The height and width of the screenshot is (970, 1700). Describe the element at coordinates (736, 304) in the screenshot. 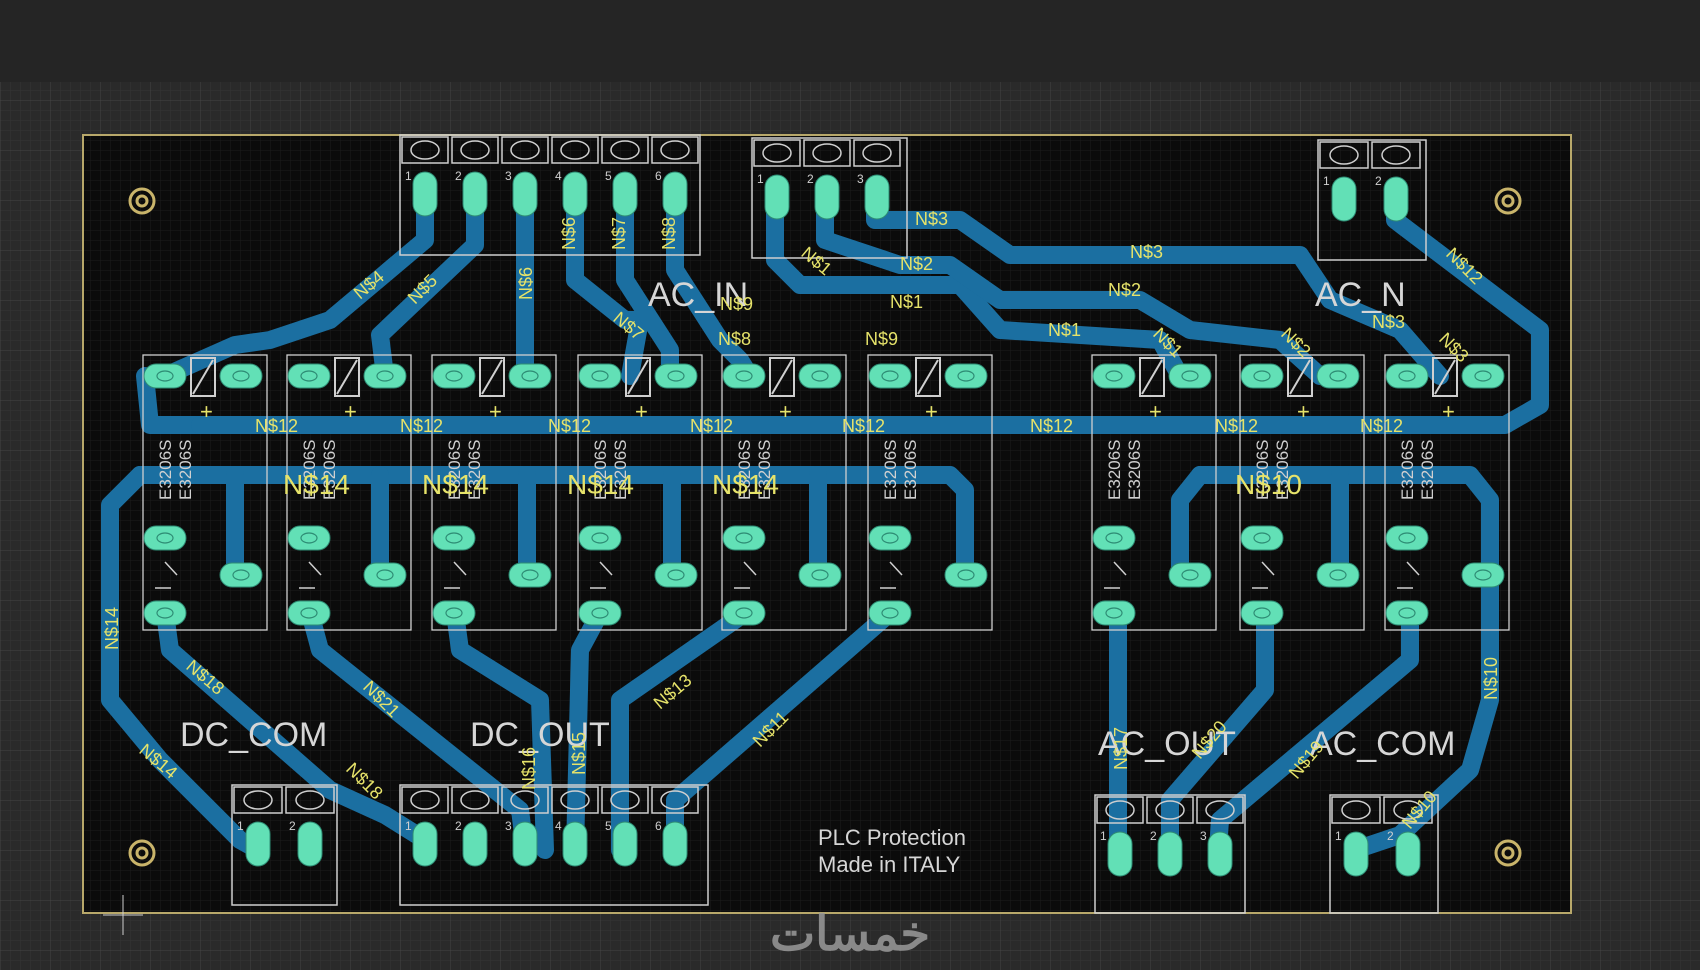

I see `net-label: N$9` at that location.